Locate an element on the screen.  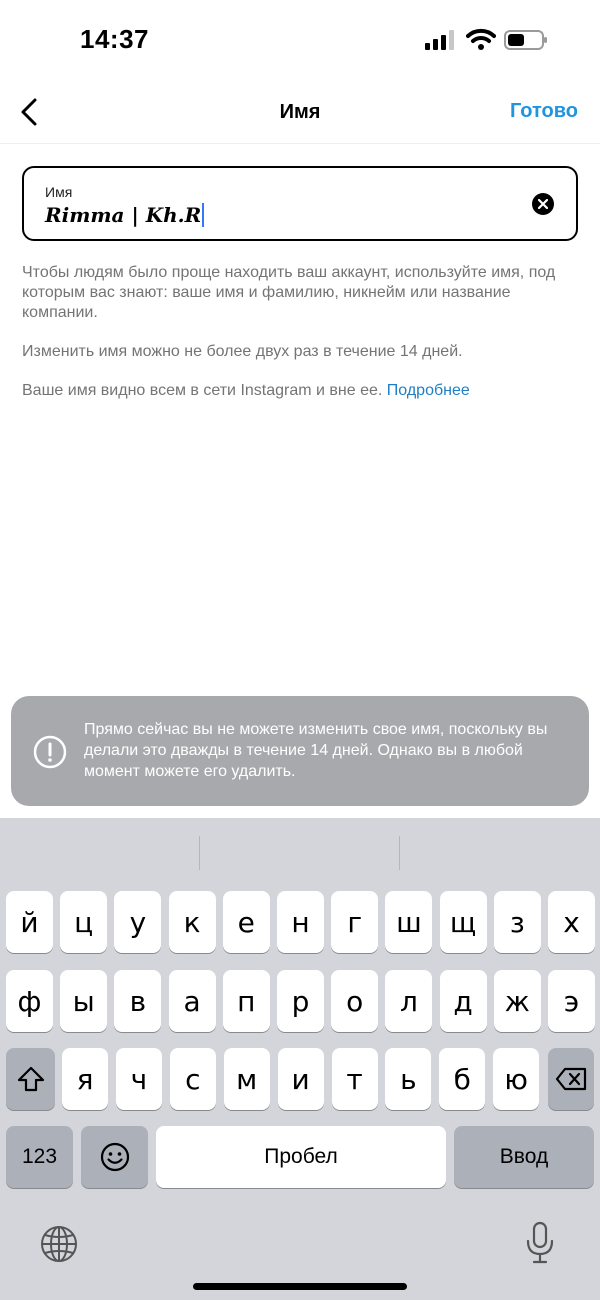
key-row3: ч is located at coordinates (138, 1079).